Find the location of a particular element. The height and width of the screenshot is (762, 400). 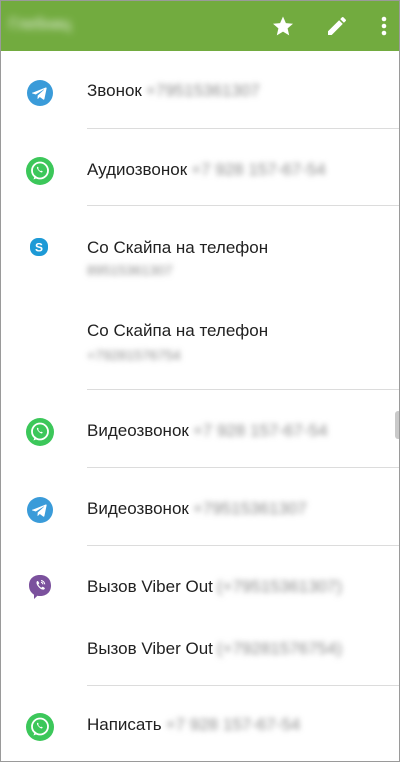

viber-icon is located at coordinates (40, 587).